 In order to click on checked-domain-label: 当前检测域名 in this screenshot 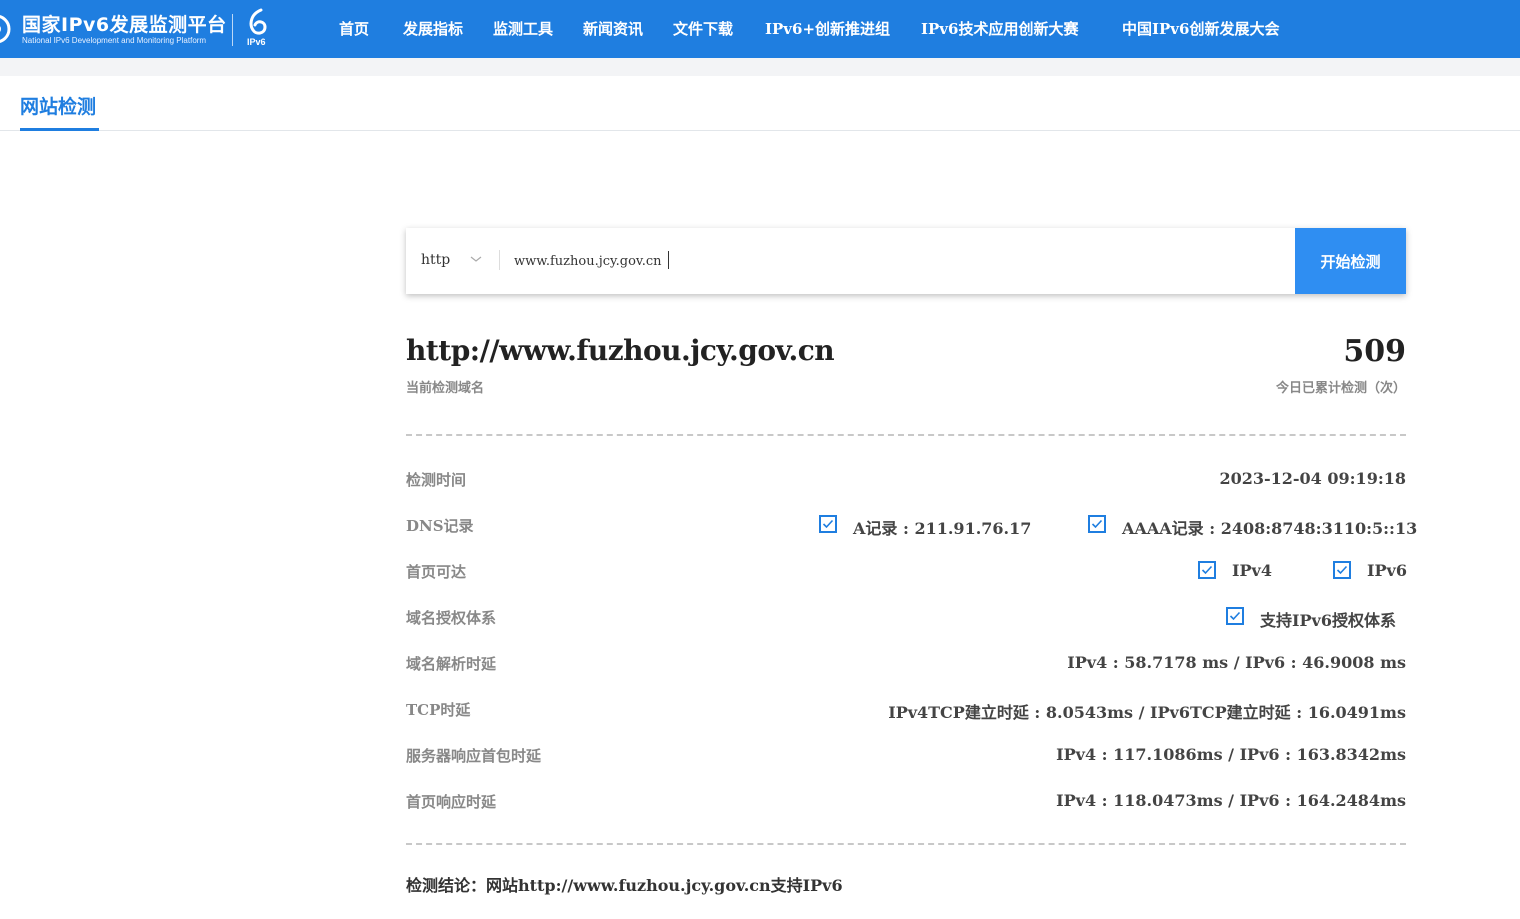, I will do `click(445, 388)`.